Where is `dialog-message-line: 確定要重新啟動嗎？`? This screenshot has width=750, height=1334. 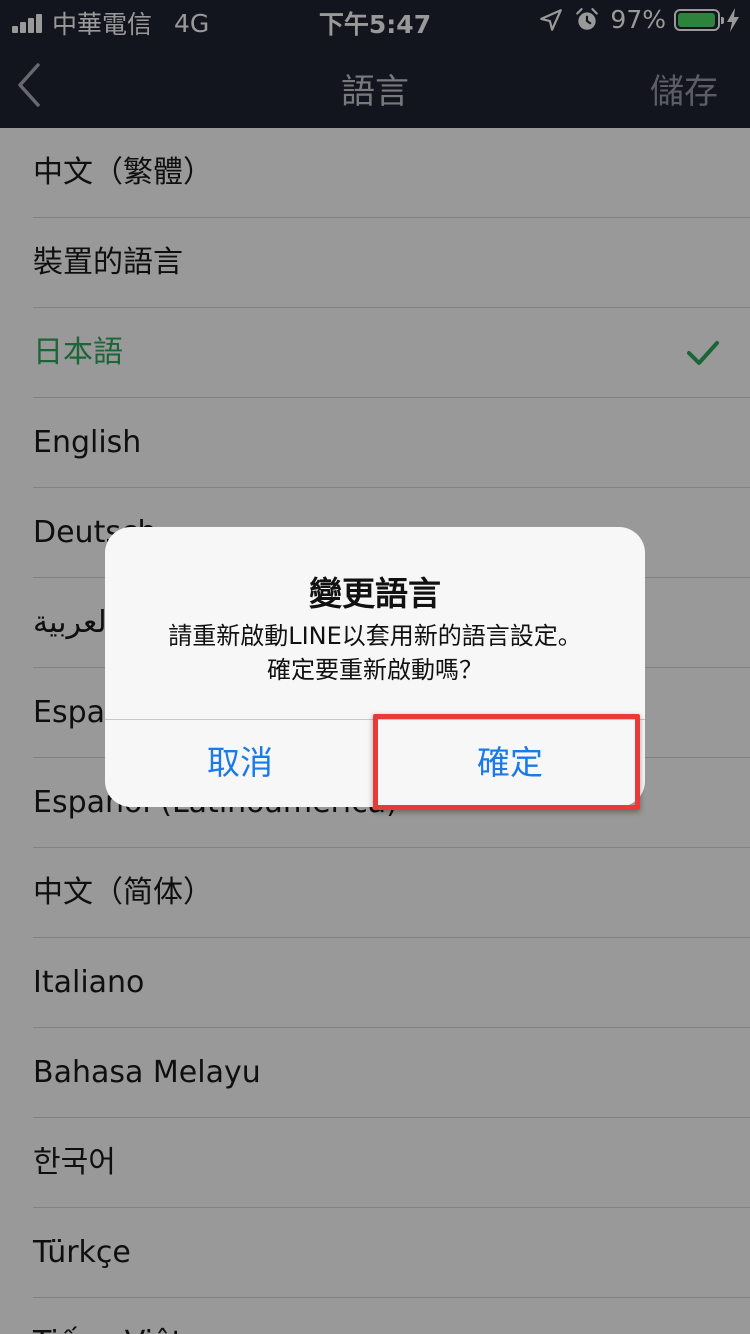
dialog-message-line: 確定要重新啟動嗎？ is located at coordinates (375, 670).